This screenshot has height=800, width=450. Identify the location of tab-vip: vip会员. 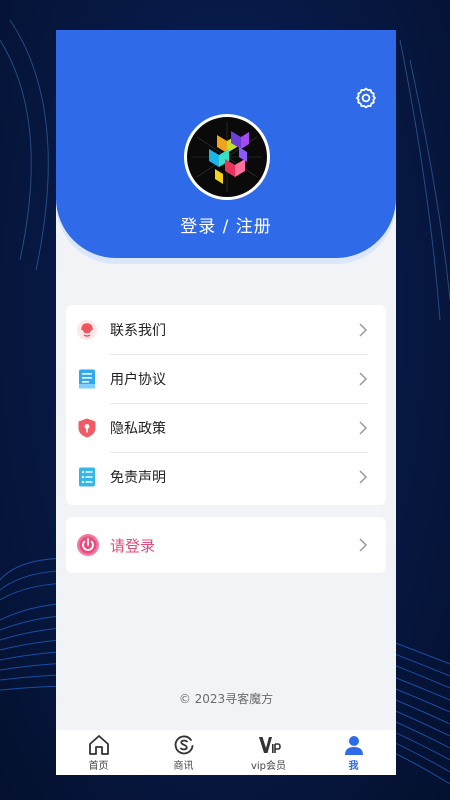
(268, 752).